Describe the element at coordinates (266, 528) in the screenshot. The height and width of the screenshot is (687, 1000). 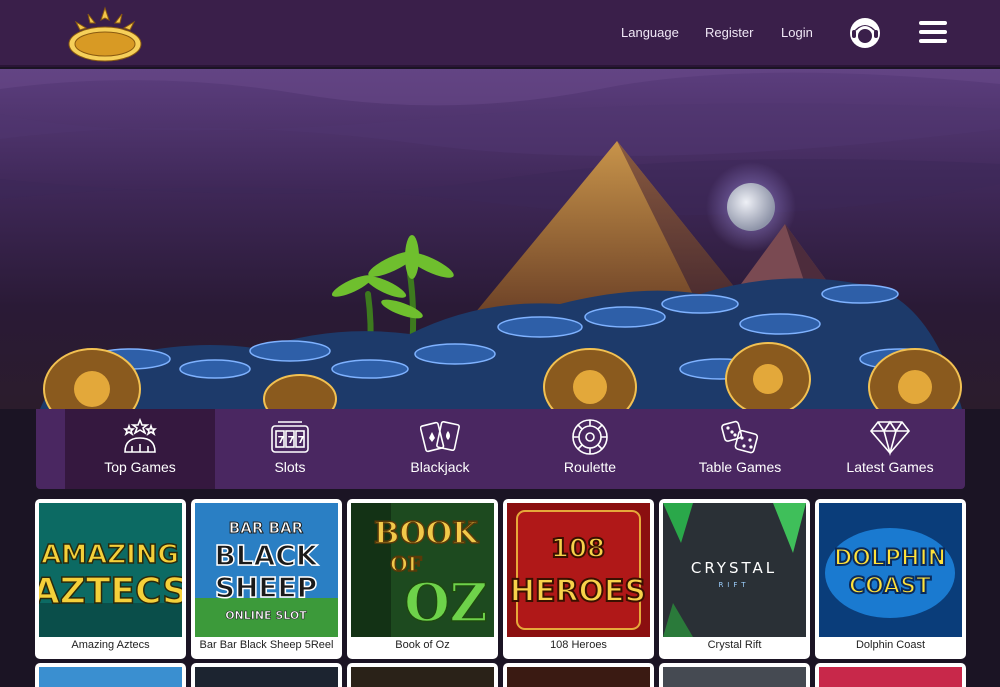
I see `art-line: BAR BAR` at that location.